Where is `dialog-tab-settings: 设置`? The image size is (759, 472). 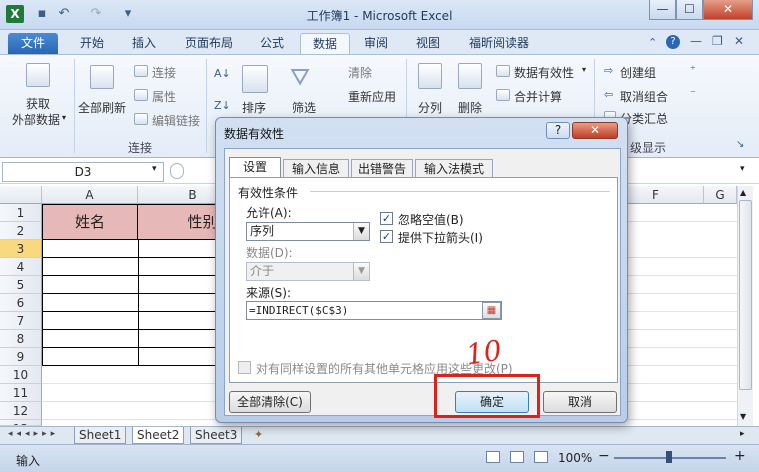 dialog-tab-settings: 设置 is located at coordinates (255, 167).